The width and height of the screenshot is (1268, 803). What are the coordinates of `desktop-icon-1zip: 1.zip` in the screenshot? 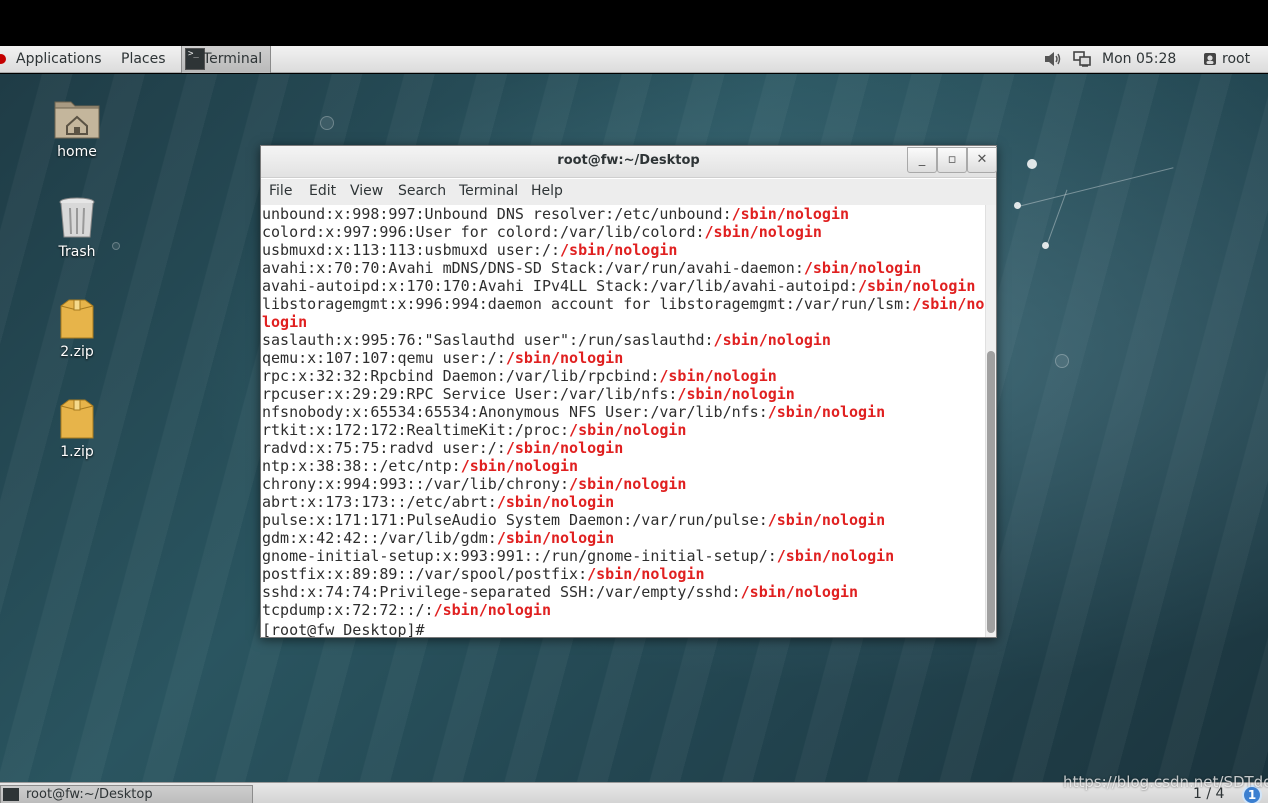 It's located at (77, 428).